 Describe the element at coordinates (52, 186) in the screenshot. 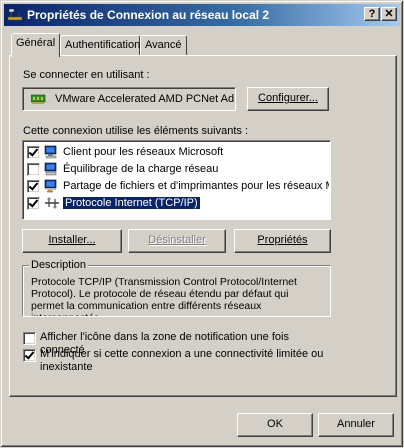

I see `file-printer-sharing-icon` at that location.